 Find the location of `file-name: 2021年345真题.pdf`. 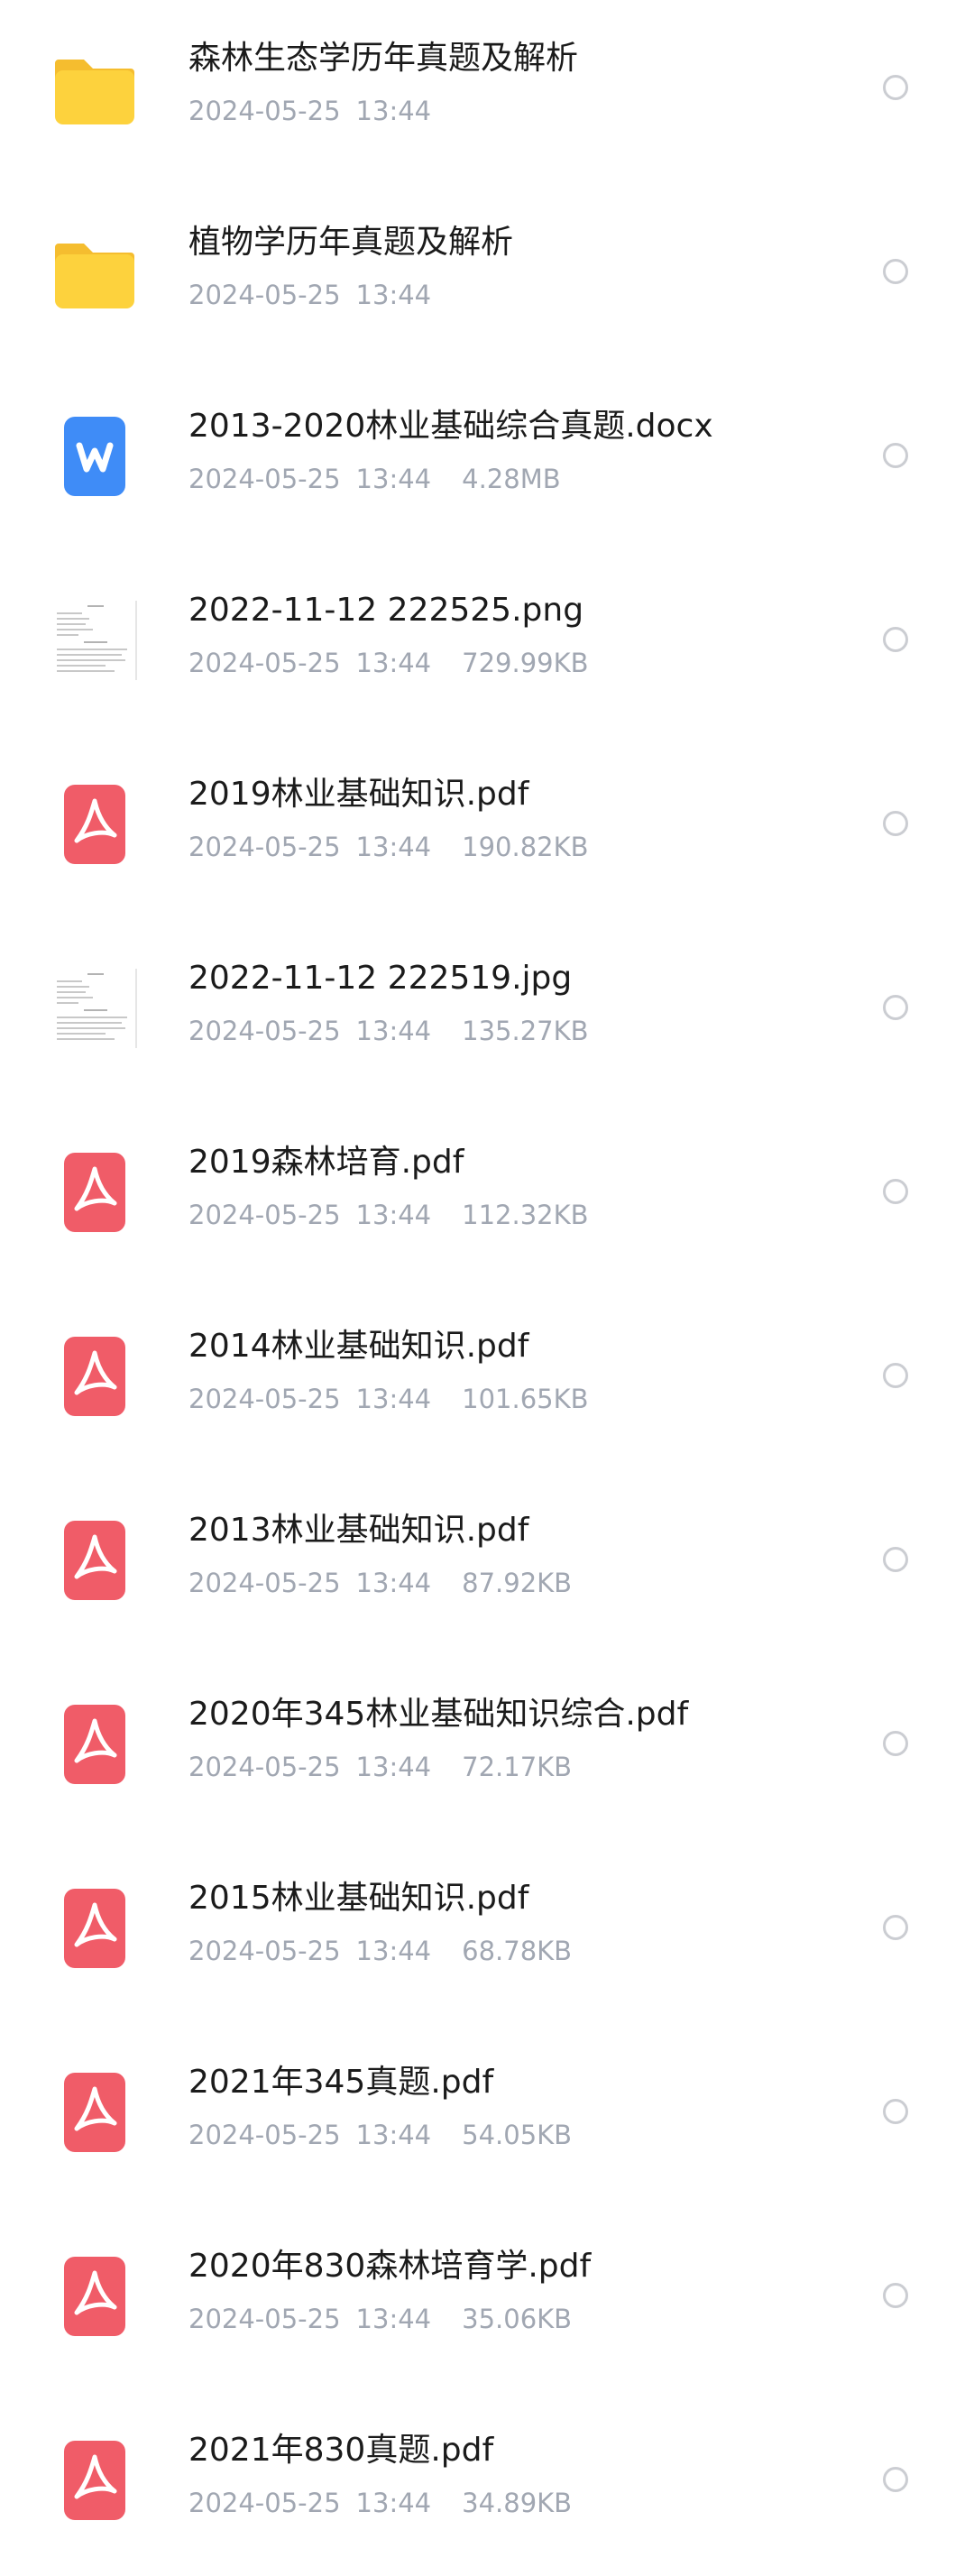

file-name: 2021年345真题.pdf is located at coordinates (341, 2082).